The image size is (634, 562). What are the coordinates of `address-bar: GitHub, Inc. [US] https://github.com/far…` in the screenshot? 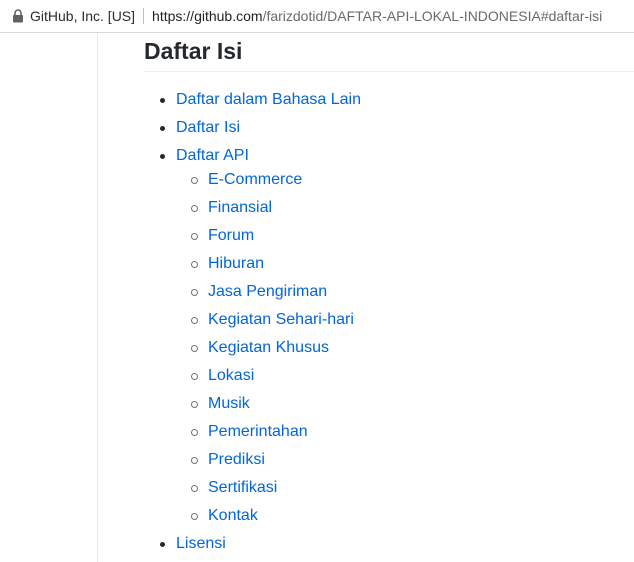 It's located at (317, 16).